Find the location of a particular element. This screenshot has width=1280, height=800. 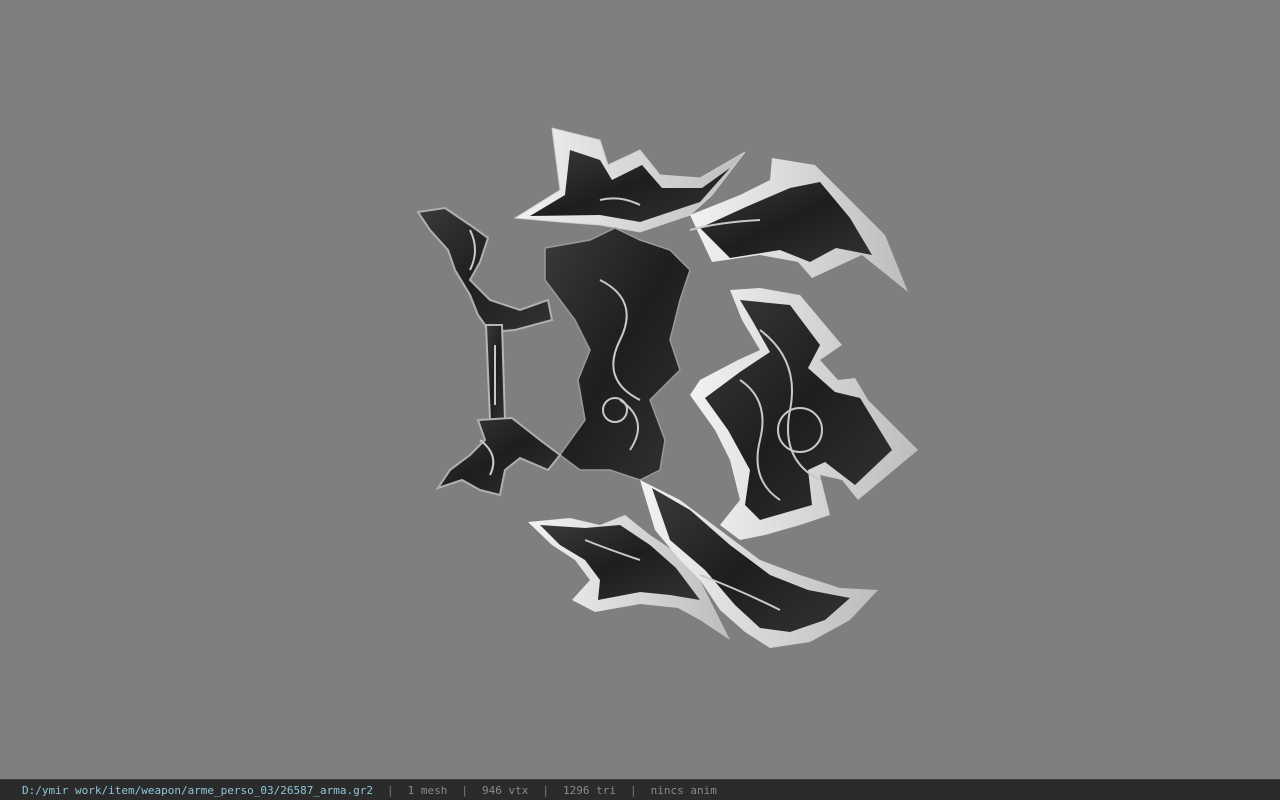

vertex-count: 946 vtx is located at coordinates (505, 790).